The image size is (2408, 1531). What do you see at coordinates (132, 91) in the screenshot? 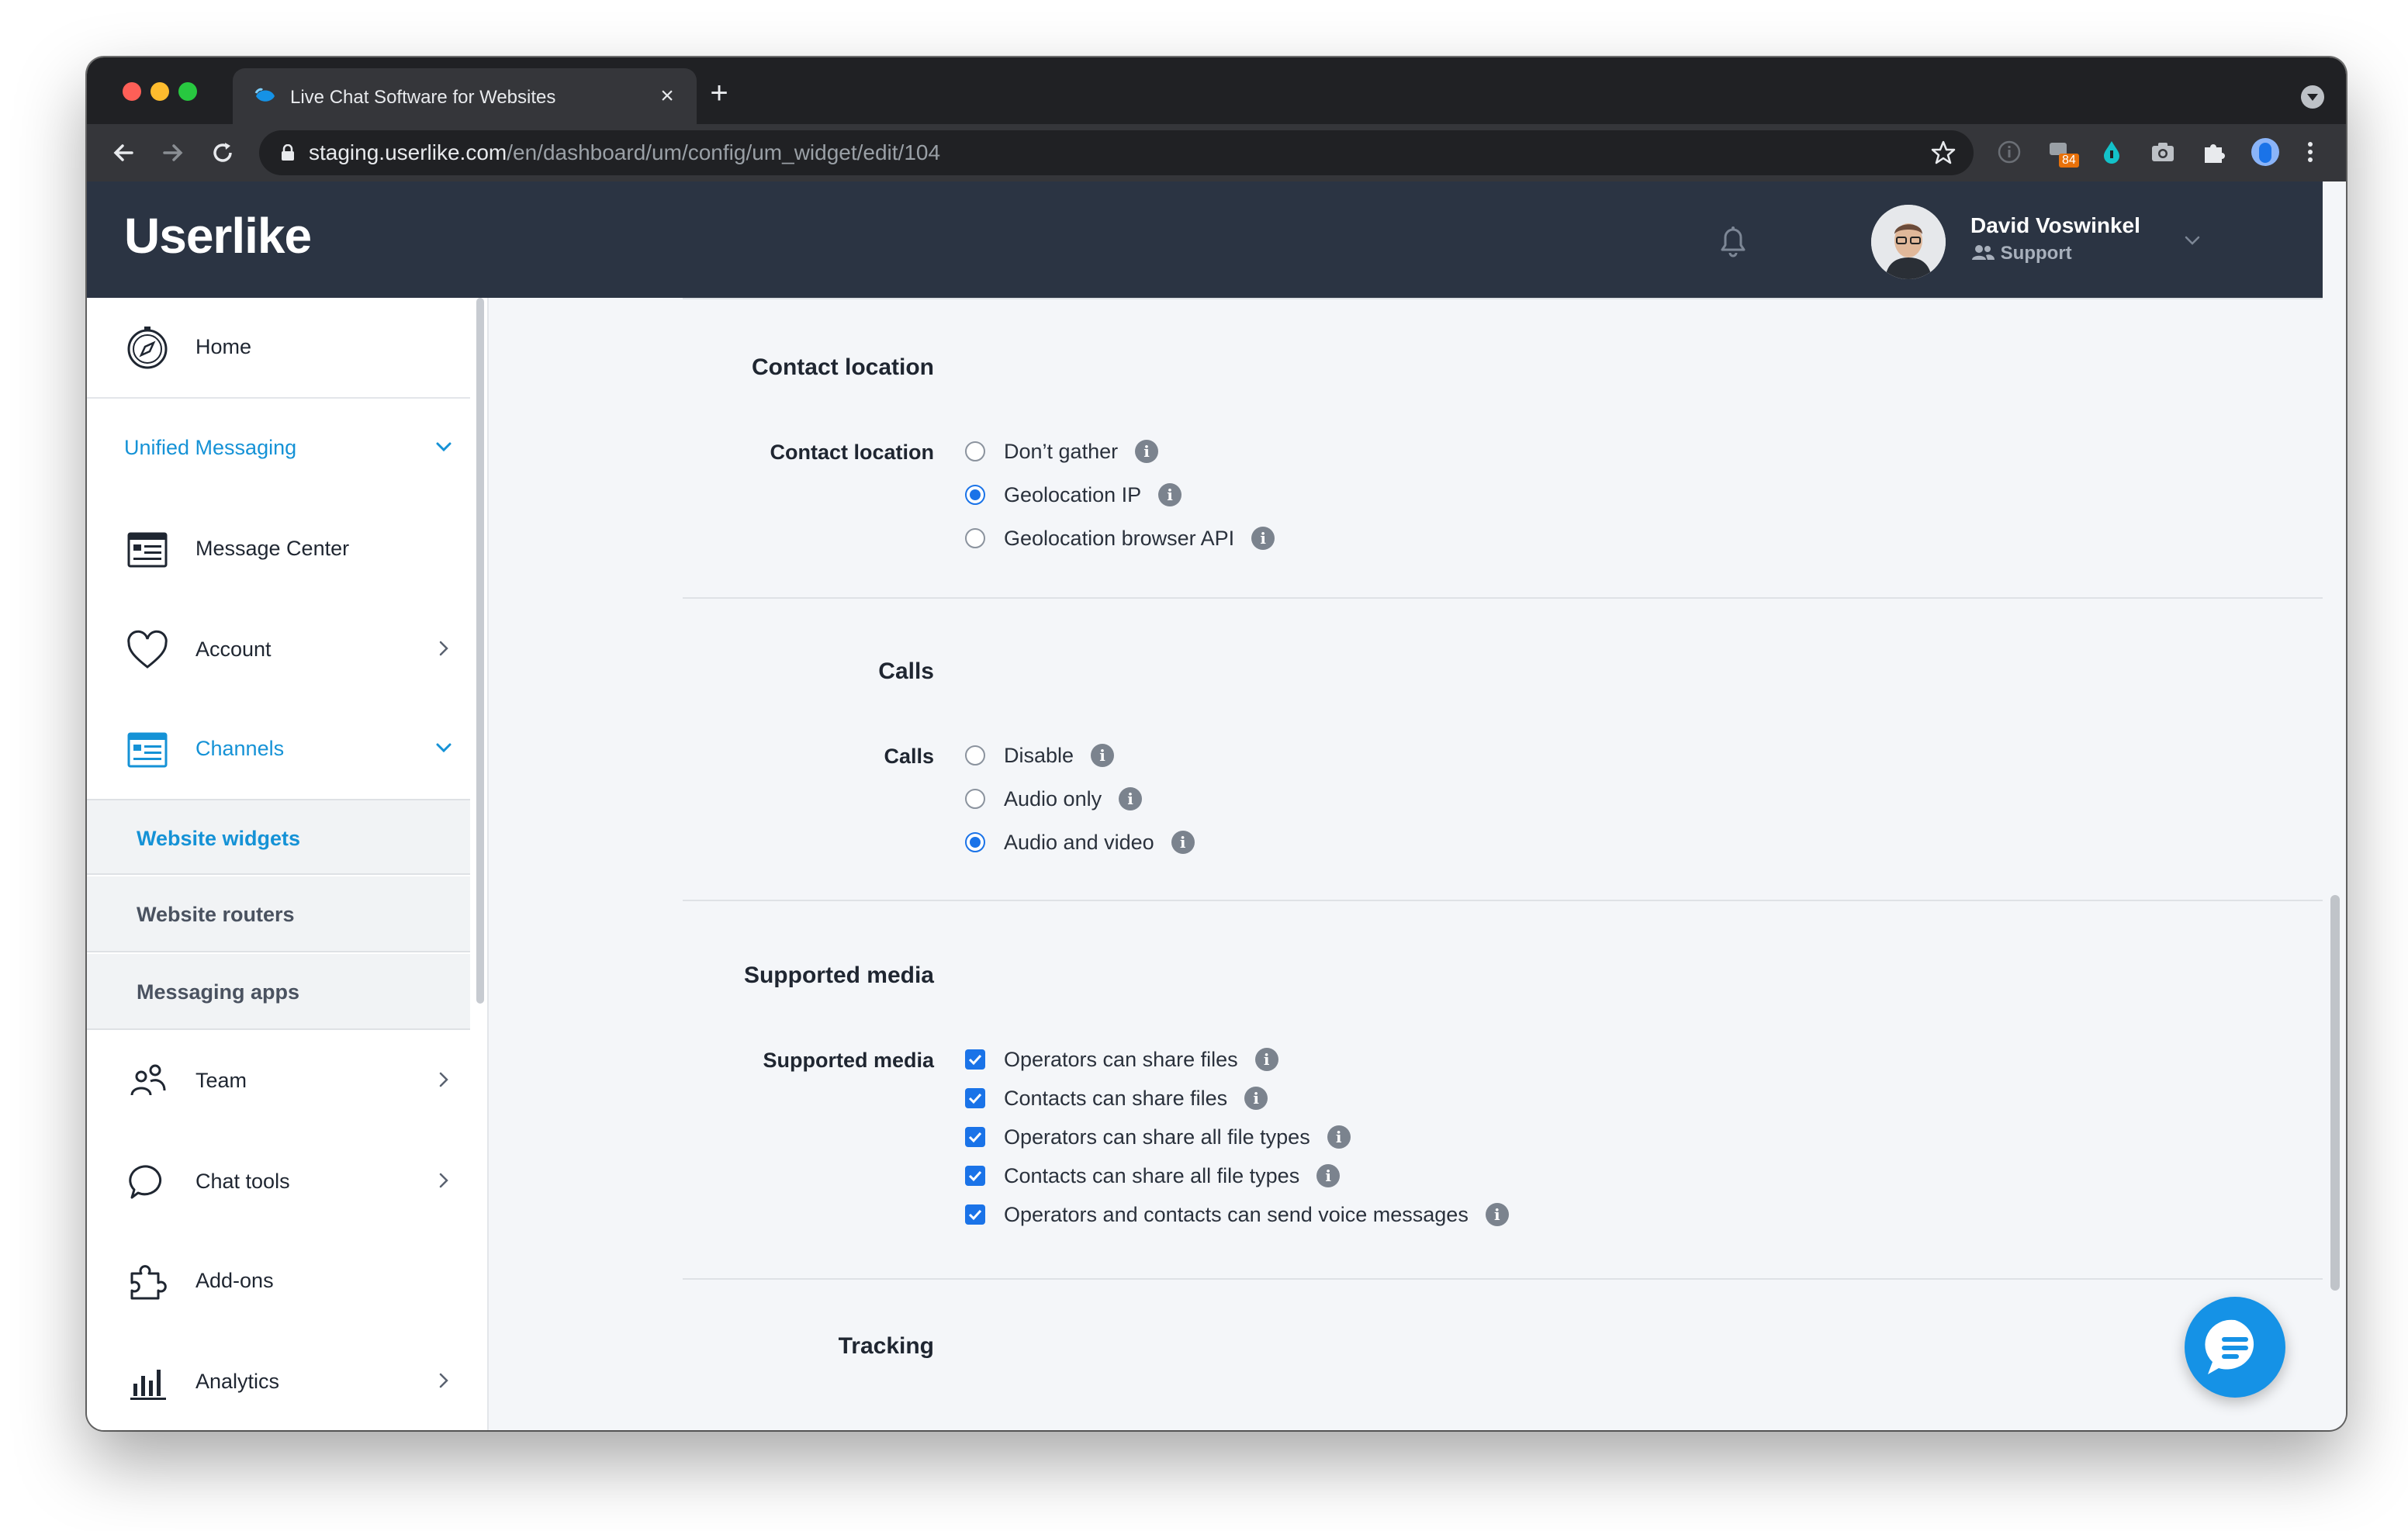
I see `close-window-button` at bounding box center [132, 91].